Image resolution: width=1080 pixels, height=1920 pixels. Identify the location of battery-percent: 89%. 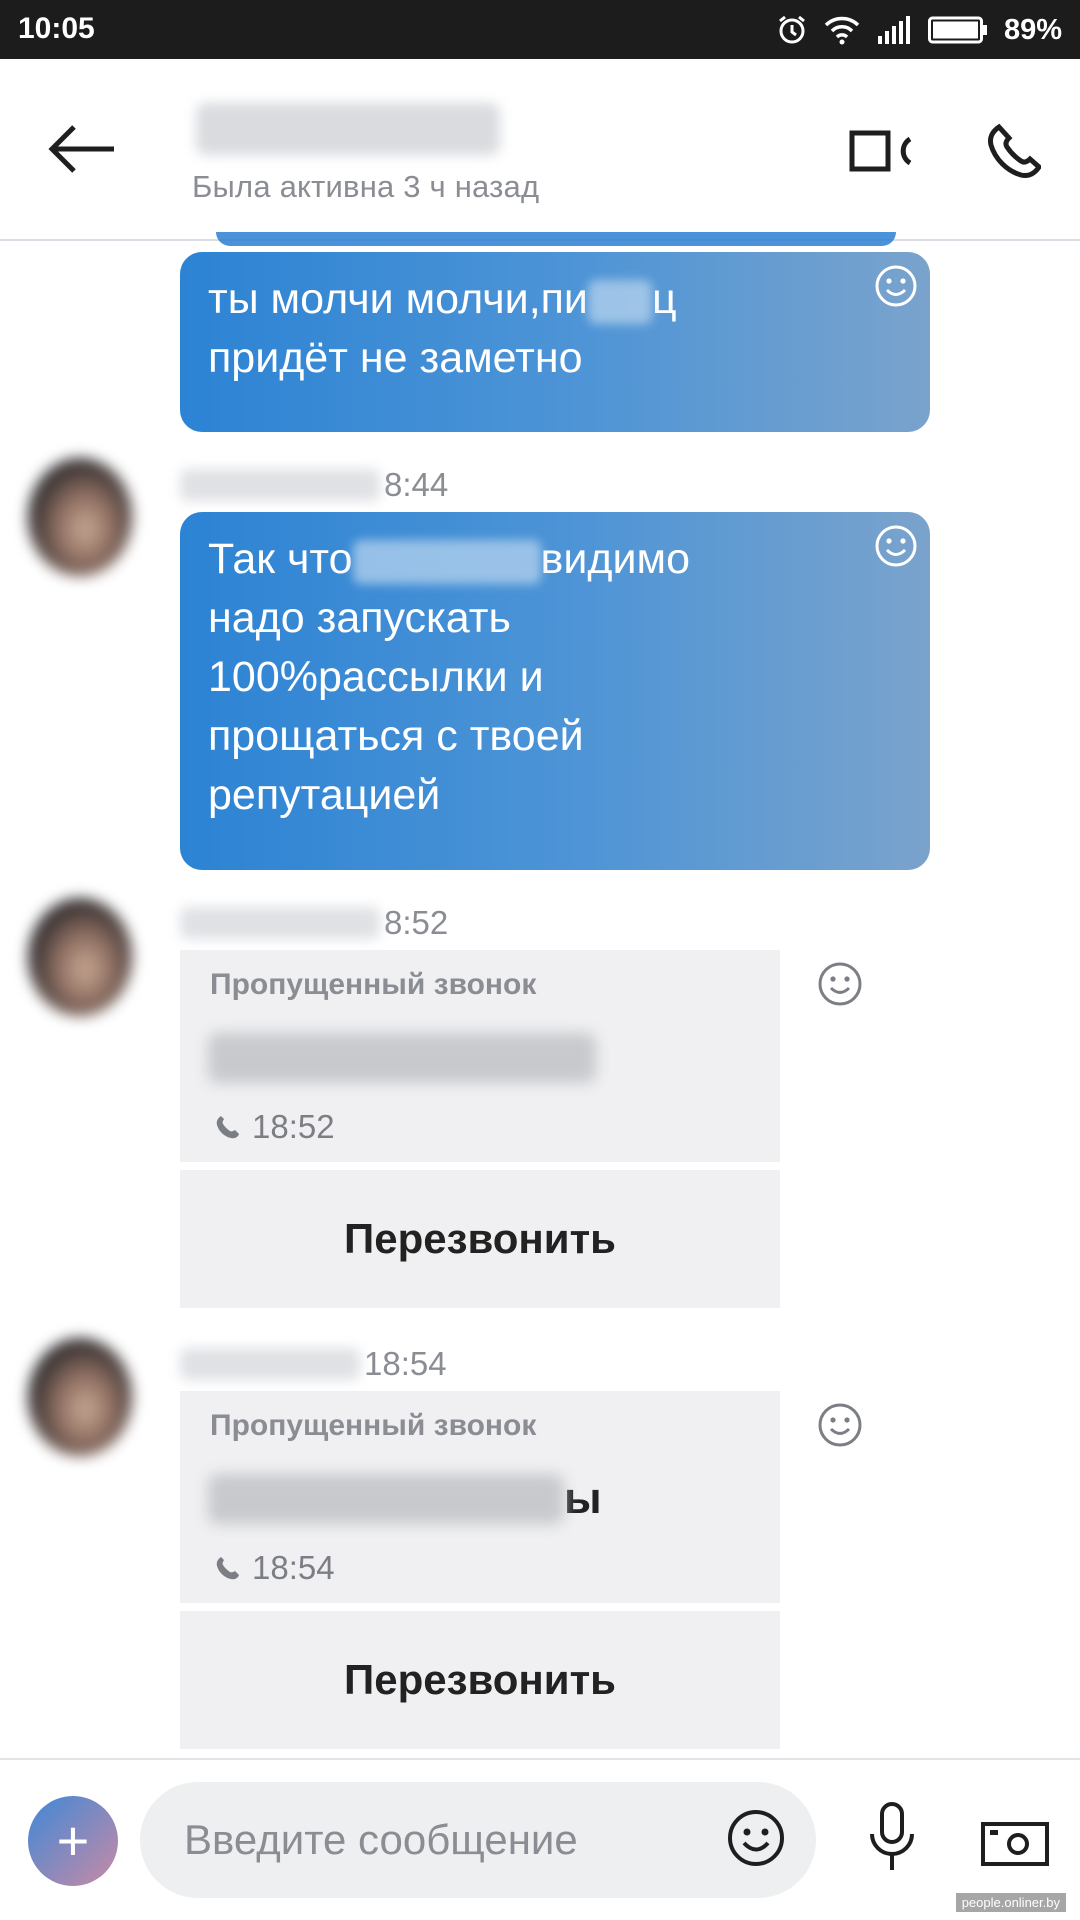
(1032, 29).